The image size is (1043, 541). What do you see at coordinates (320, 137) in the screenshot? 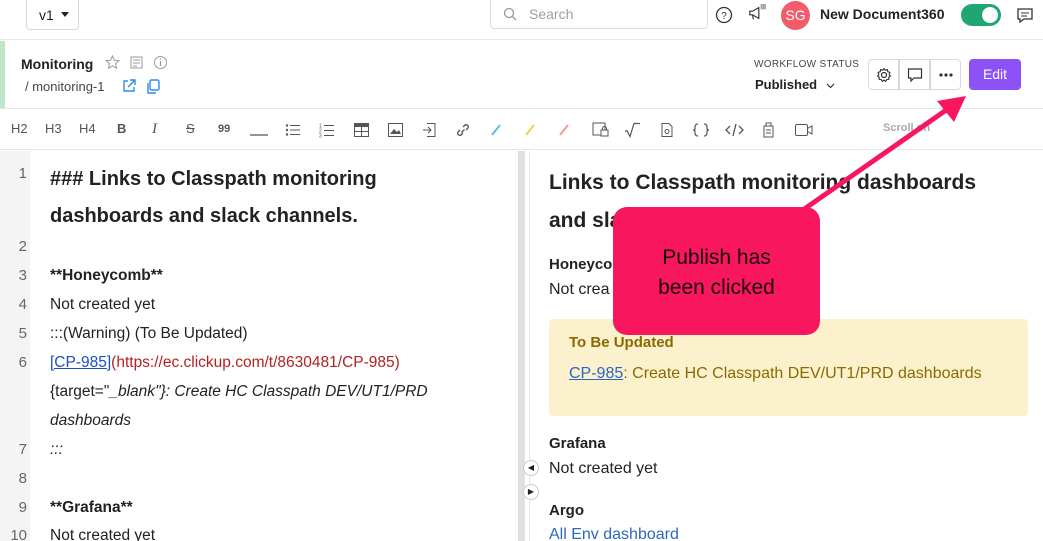
I see `svg-text: 3` at bounding box center [320, 137].